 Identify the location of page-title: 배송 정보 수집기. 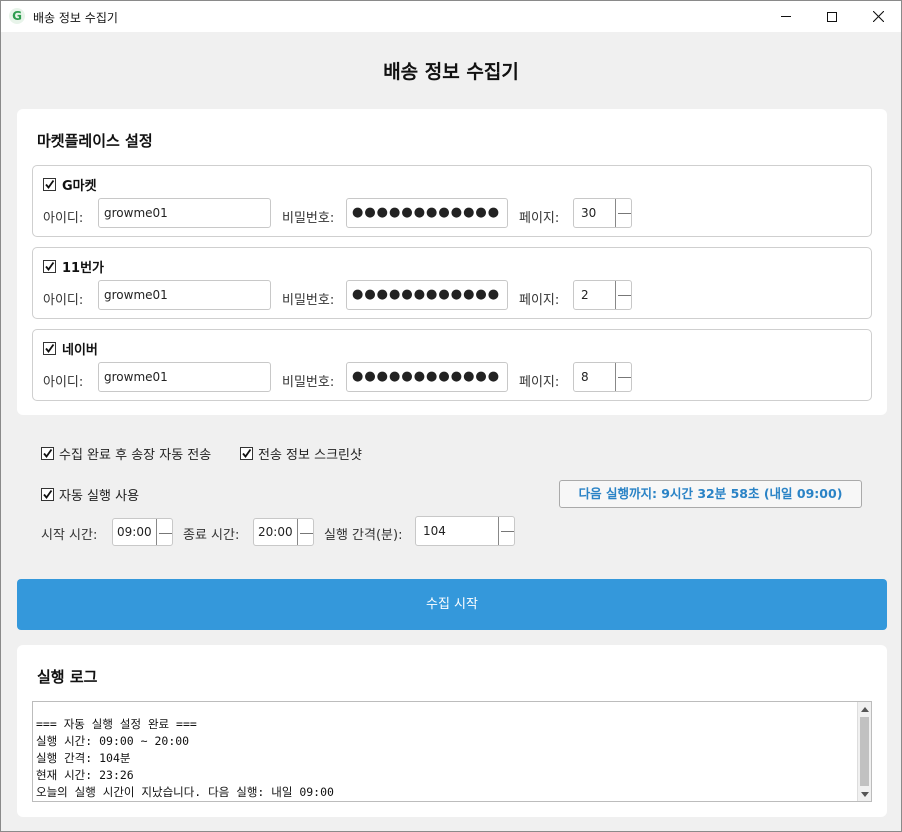
(451, 72).